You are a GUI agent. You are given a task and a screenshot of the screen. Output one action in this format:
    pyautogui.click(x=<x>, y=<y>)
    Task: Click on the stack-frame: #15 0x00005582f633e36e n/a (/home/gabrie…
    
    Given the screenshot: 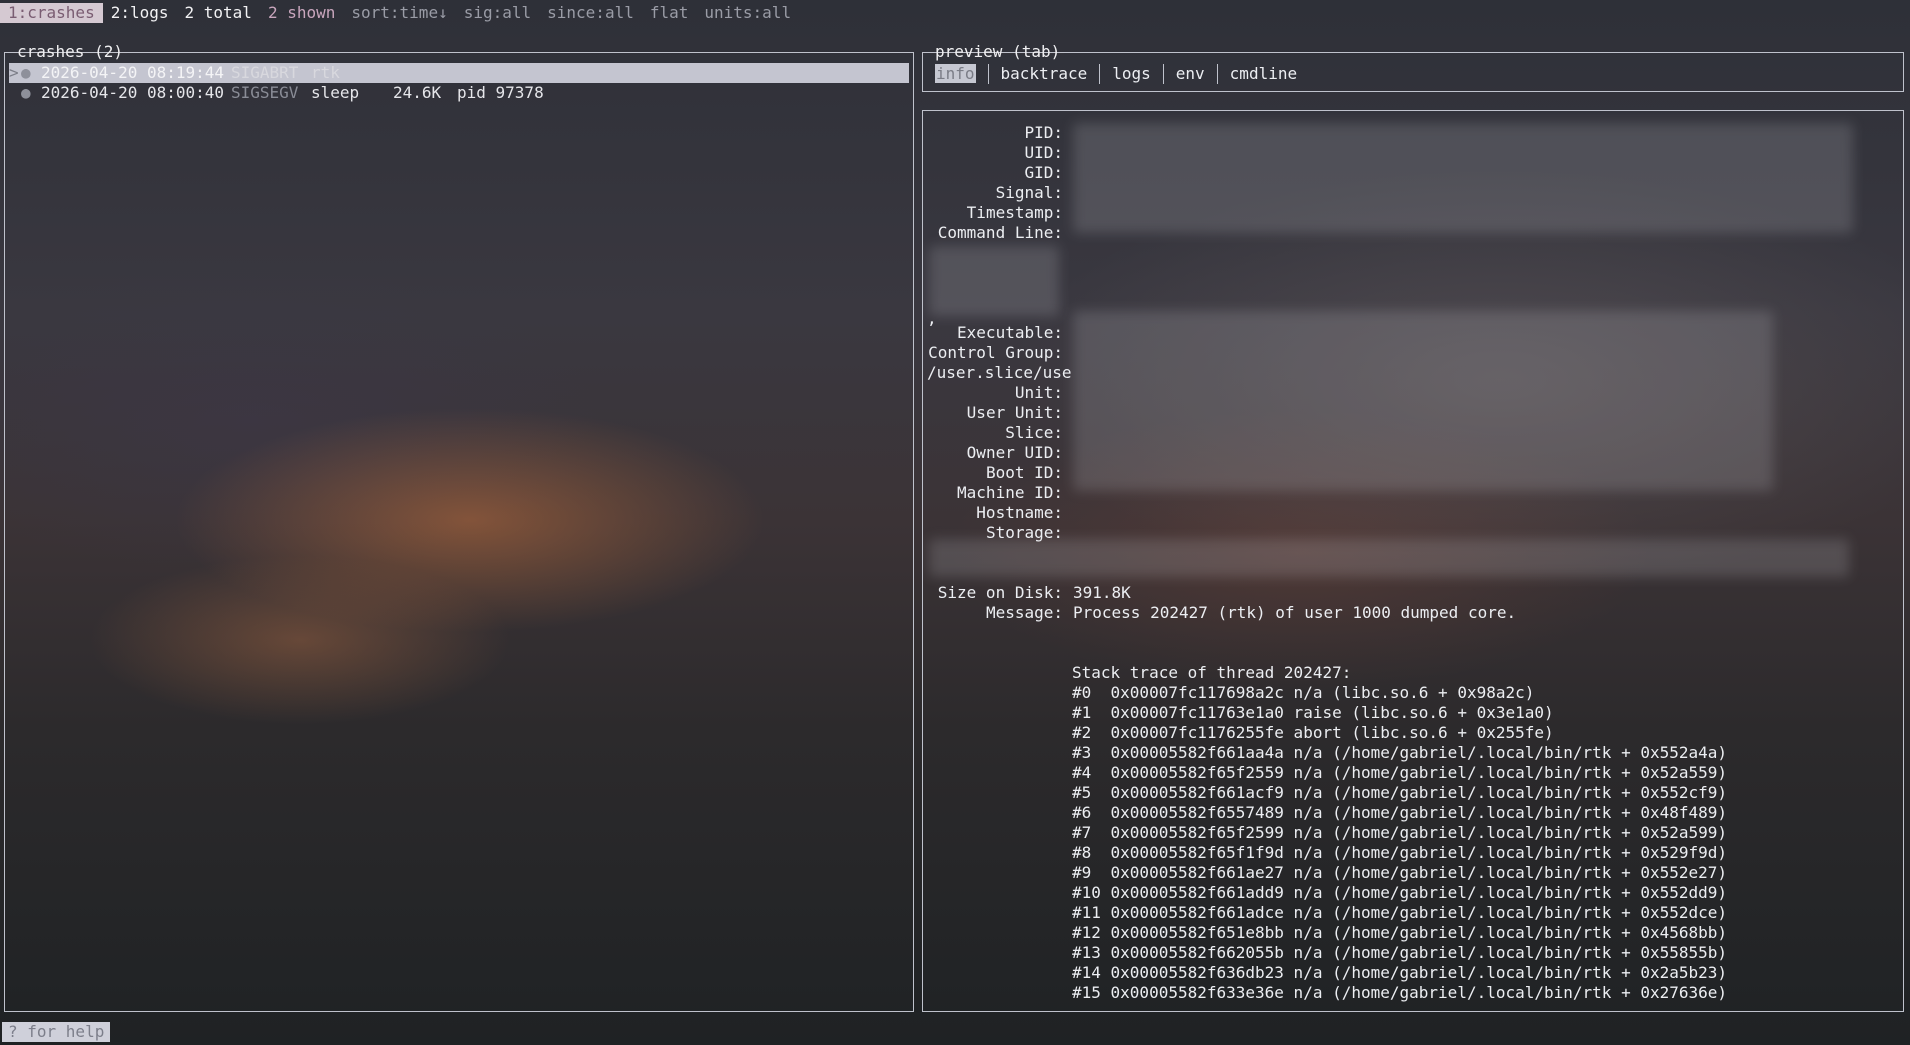 What is the action you would take?
    pyautogui.click(x=1400, y=992)
    